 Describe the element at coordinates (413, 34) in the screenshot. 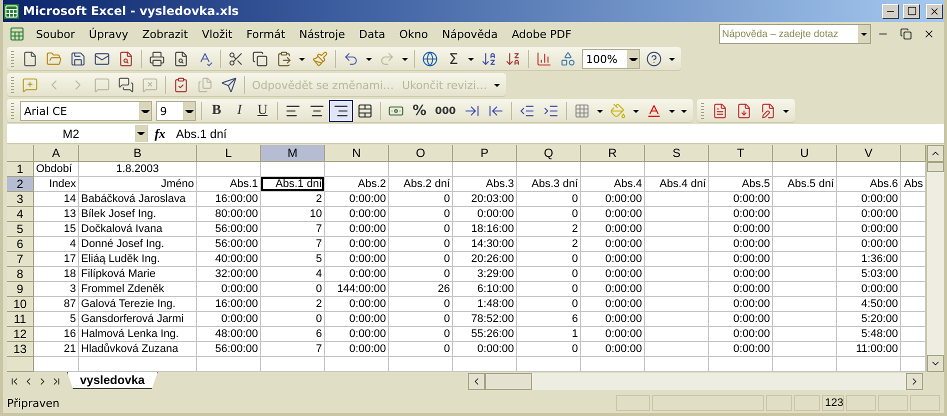

I see `menu-item: Okno` at that location.